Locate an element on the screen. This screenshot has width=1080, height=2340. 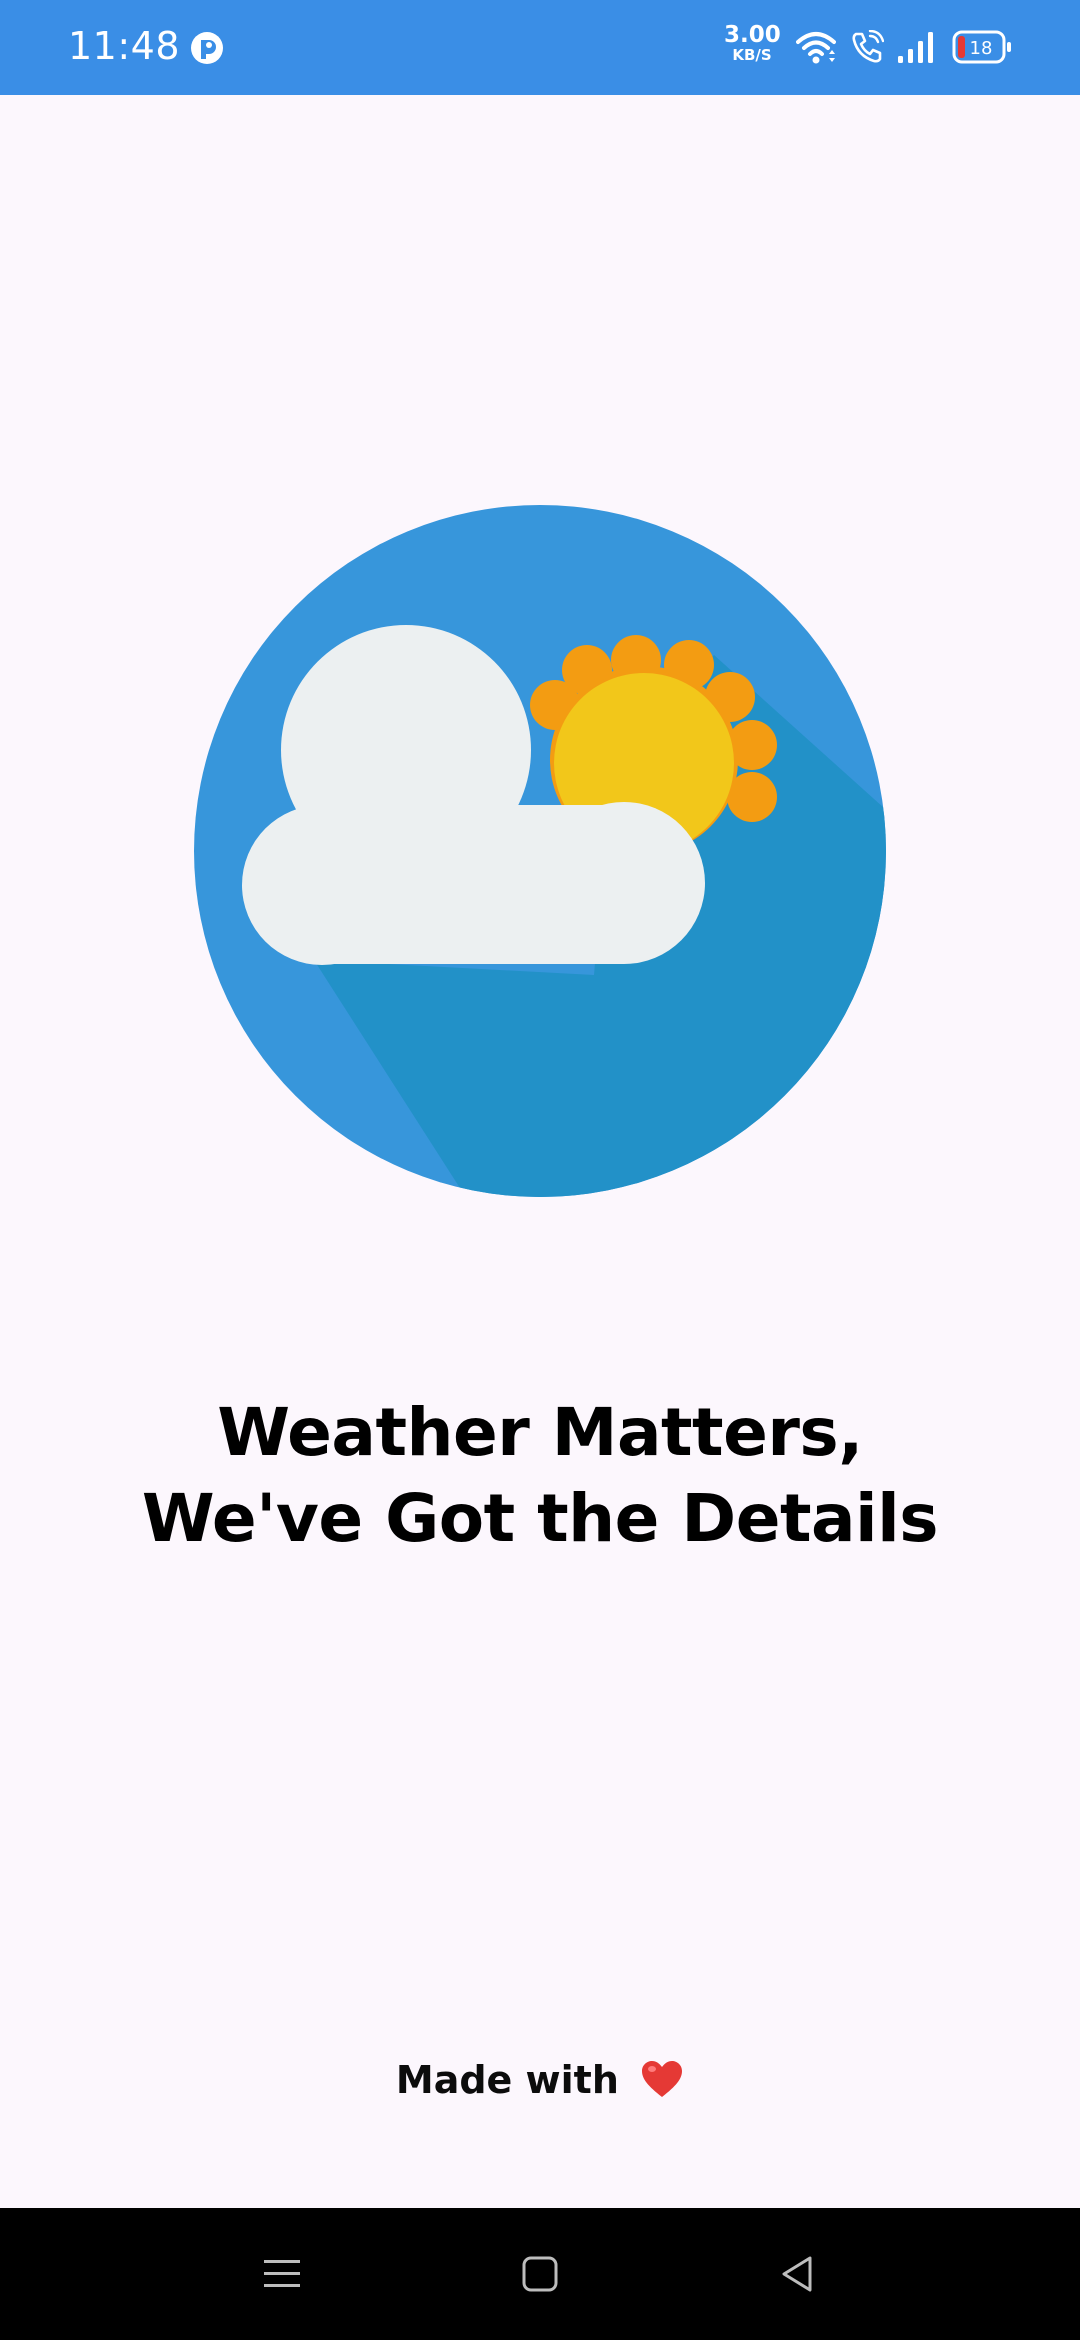
wifi-icon is located at coordinates (816, 48).